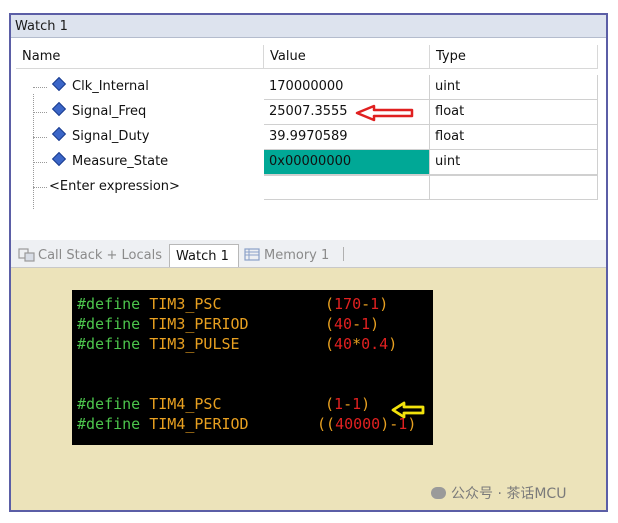 The height and width of the screenshot is (523, 618). Describe the element at coordinates (384, 113) in the screenshot. I see `red-arrow-annotation` at that location.